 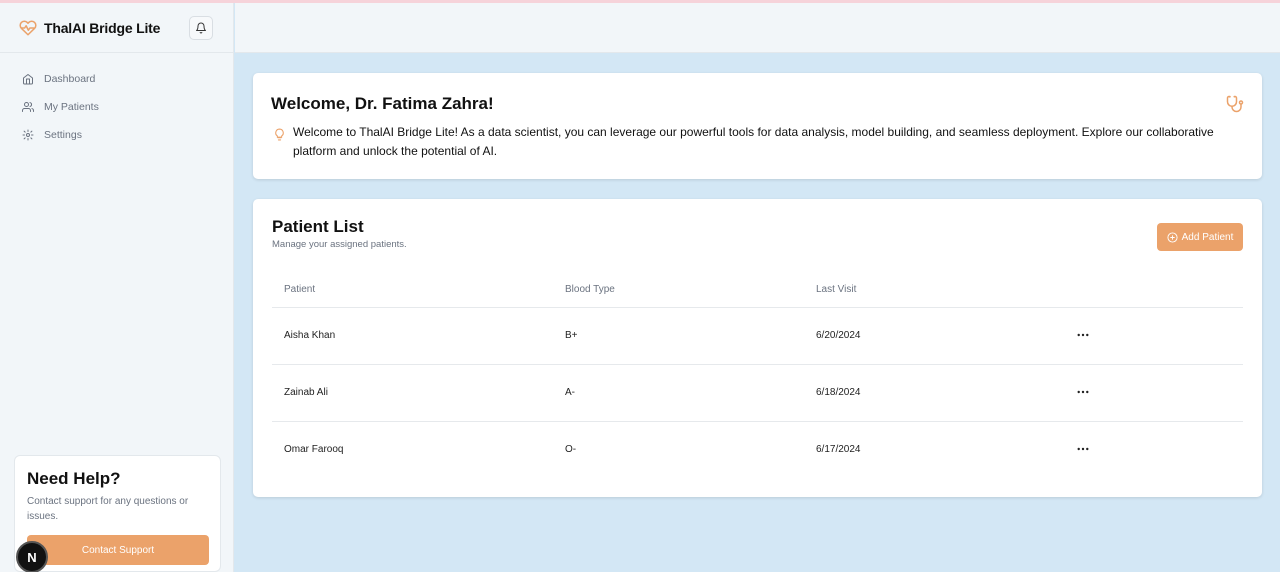 I want to click on stethoscope-icon, so click(x=1235, y=104).